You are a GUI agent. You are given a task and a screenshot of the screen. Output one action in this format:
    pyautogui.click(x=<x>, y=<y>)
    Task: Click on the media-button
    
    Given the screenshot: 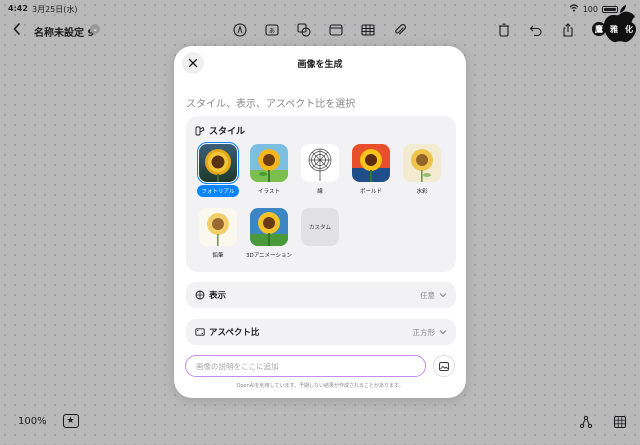 What is the action you would take?
    pyautogui.click(x=336, y=30)
    